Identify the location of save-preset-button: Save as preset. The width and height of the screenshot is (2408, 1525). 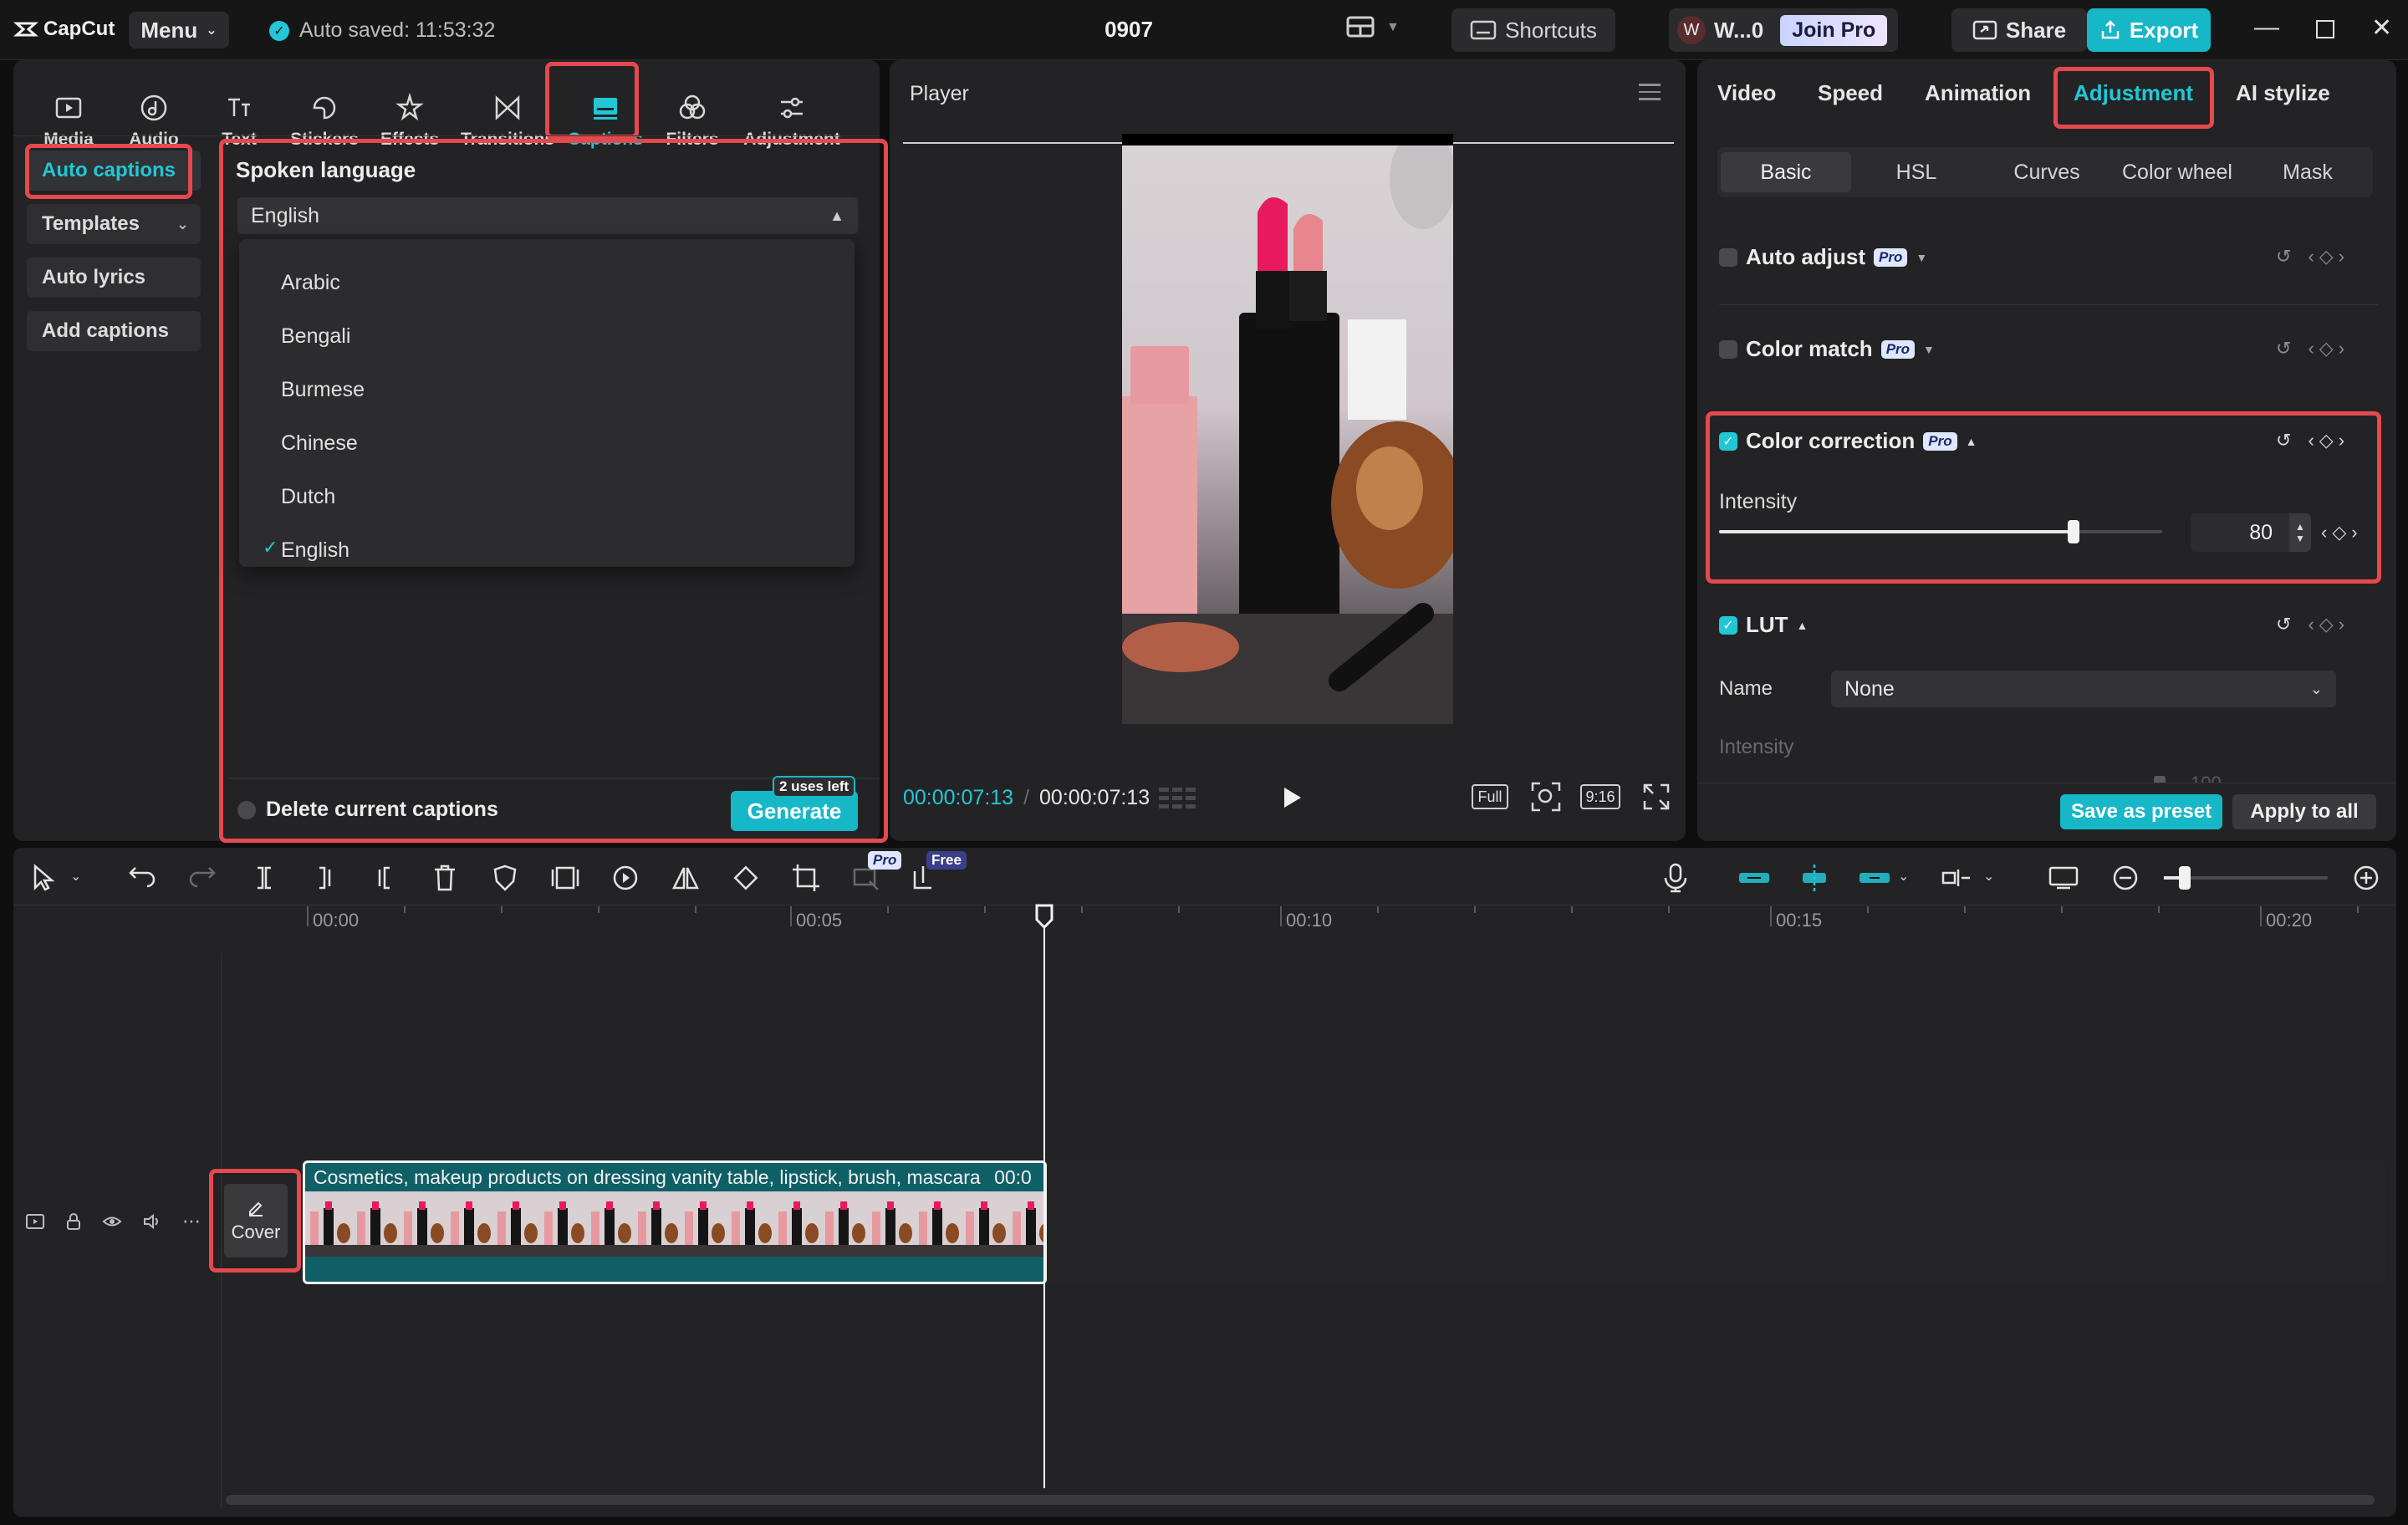
(2141, 811).